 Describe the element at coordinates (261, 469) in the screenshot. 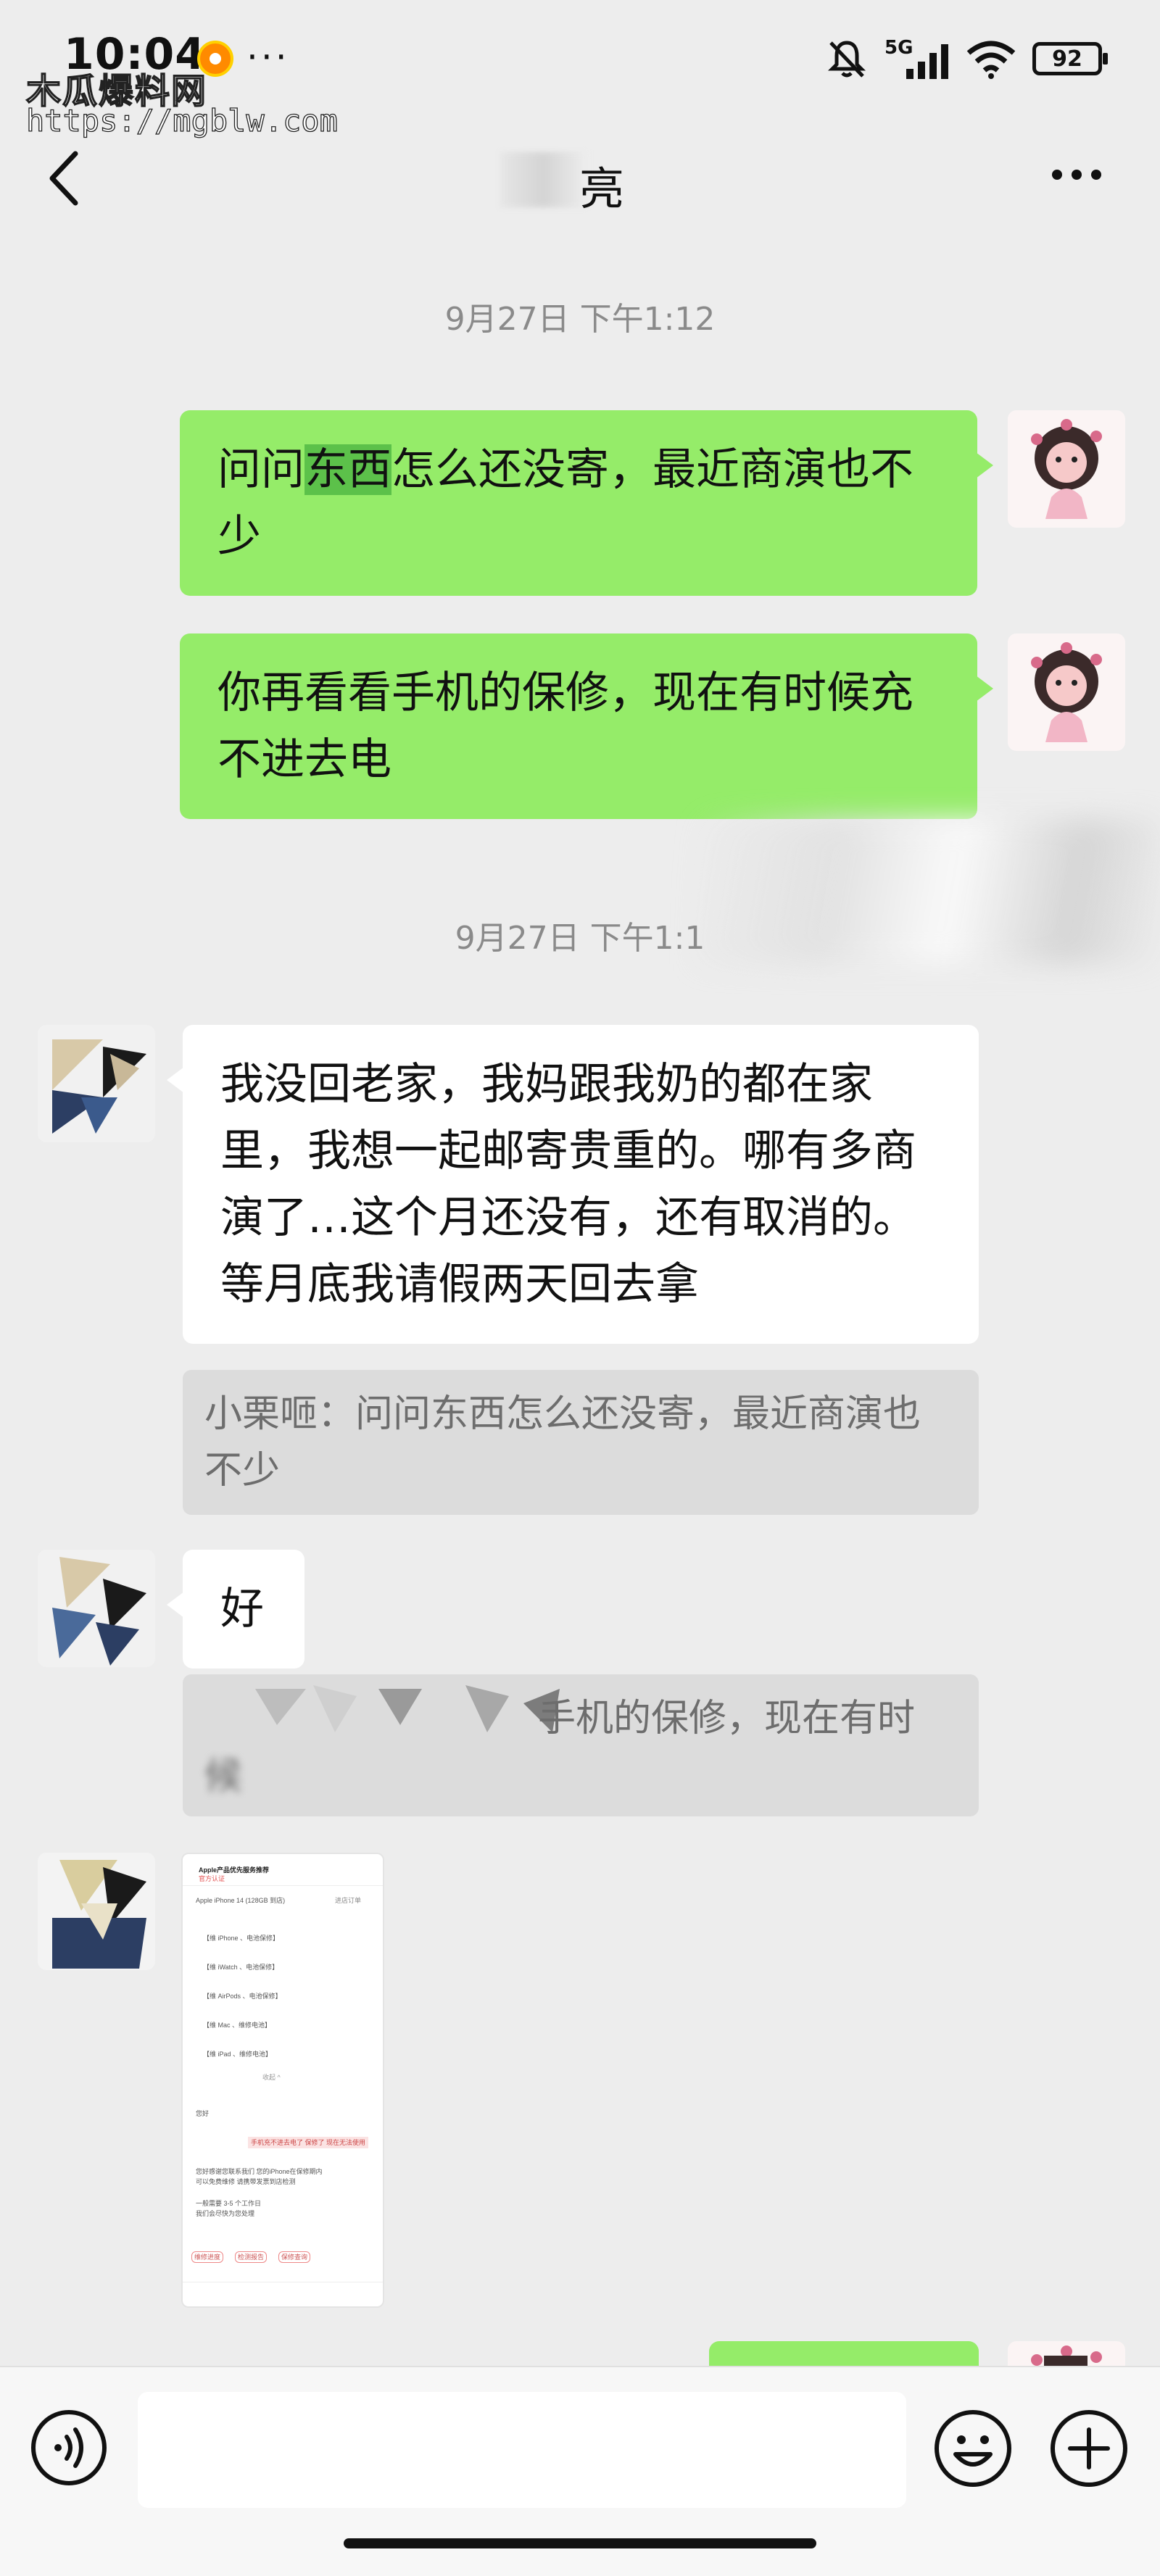

I see `message-text: 问问` at that location.